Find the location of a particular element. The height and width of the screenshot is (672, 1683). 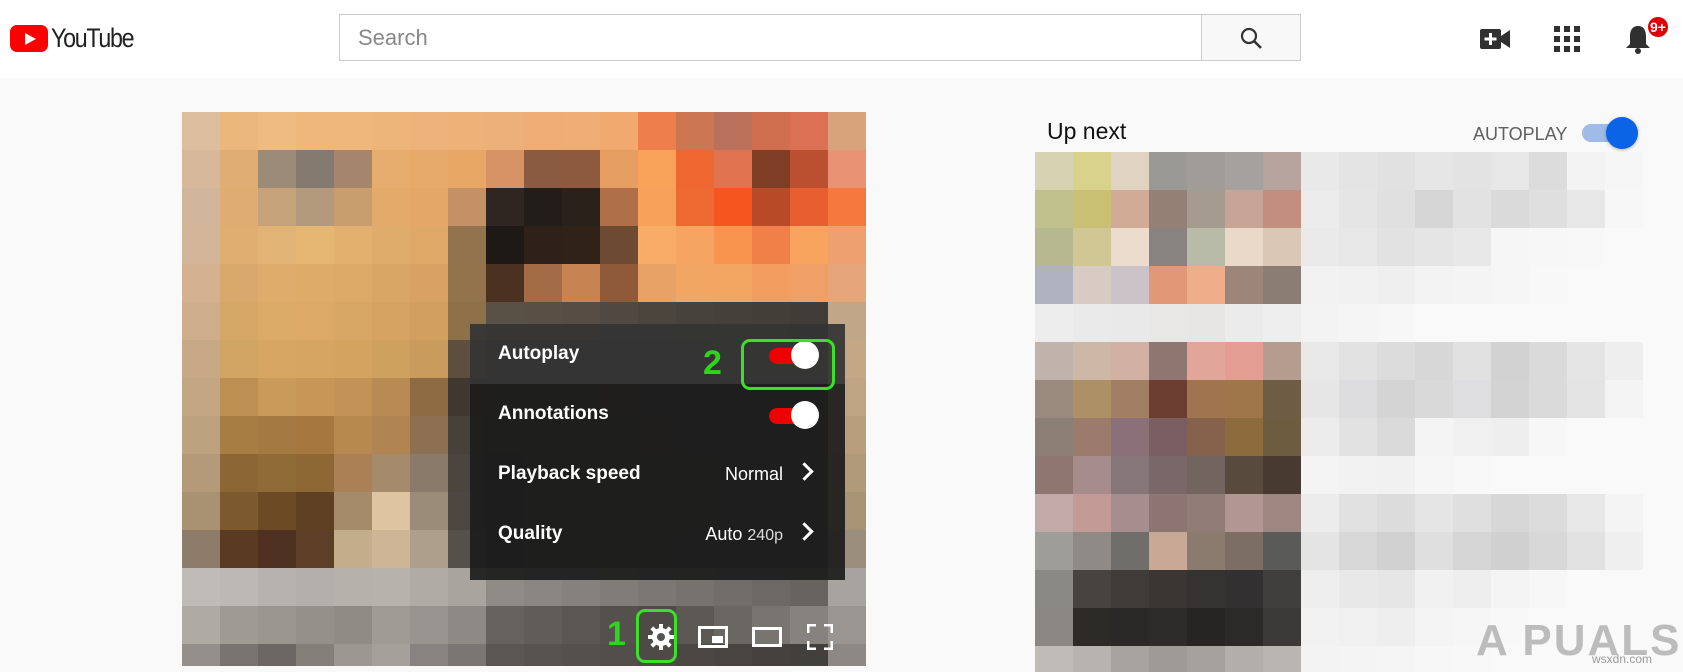

search-input is located at coordinates (779, 37).